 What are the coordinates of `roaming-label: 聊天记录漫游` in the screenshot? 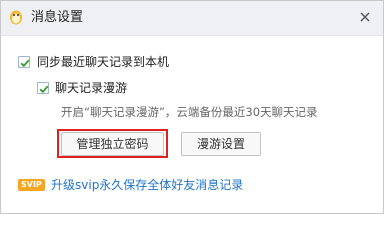 It's located at (91, 88).